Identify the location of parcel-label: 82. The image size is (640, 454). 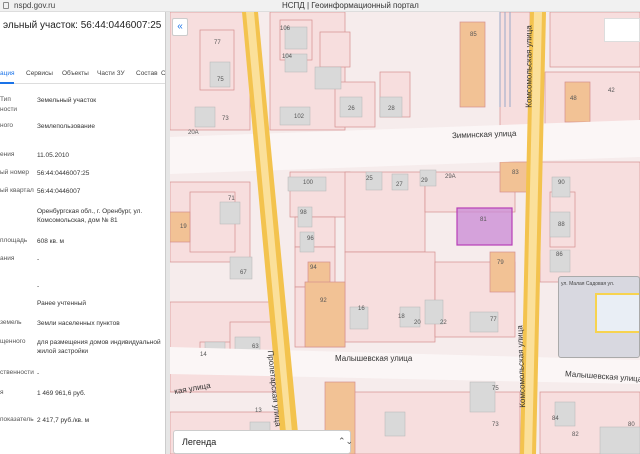
(575, 435).